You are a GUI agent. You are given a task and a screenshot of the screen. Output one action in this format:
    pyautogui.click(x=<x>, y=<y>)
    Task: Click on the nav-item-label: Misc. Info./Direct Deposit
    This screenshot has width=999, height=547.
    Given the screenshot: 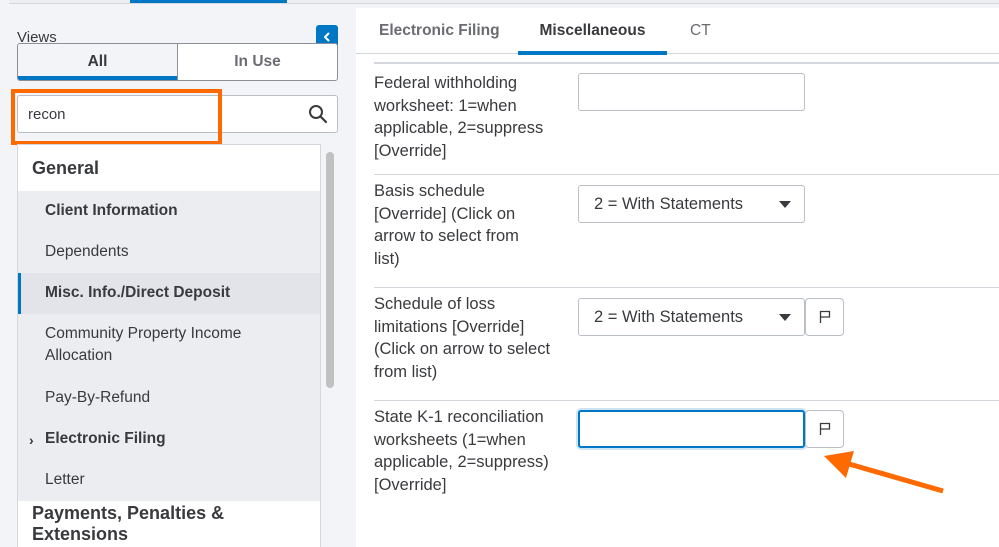 What is the action you would take?
    pyautogui.click(x=138, y=292)
    